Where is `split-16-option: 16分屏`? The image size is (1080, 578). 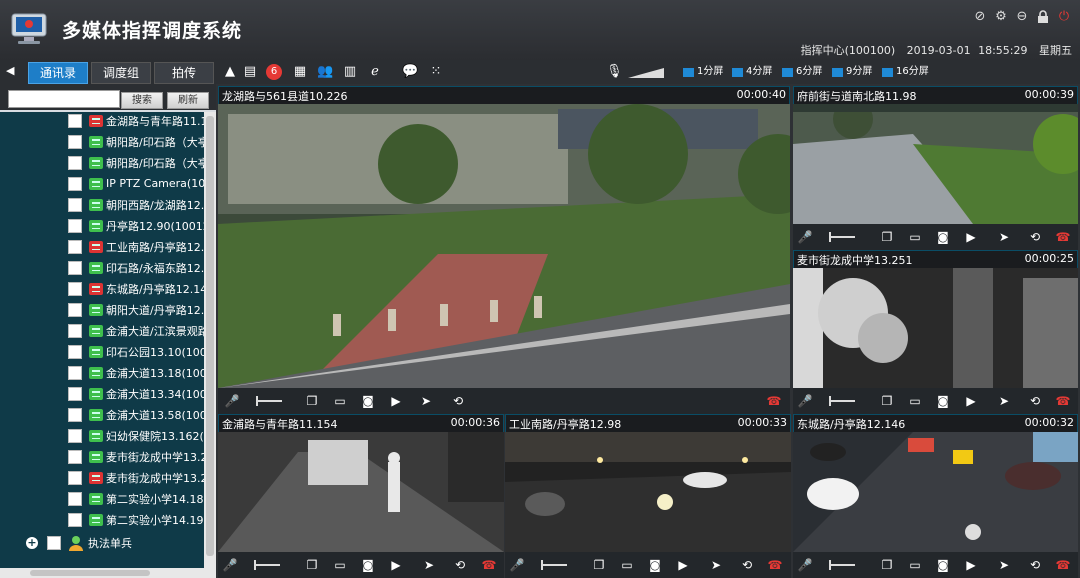
split-16-option: 16分屏 is located at coordinates (905, 72).